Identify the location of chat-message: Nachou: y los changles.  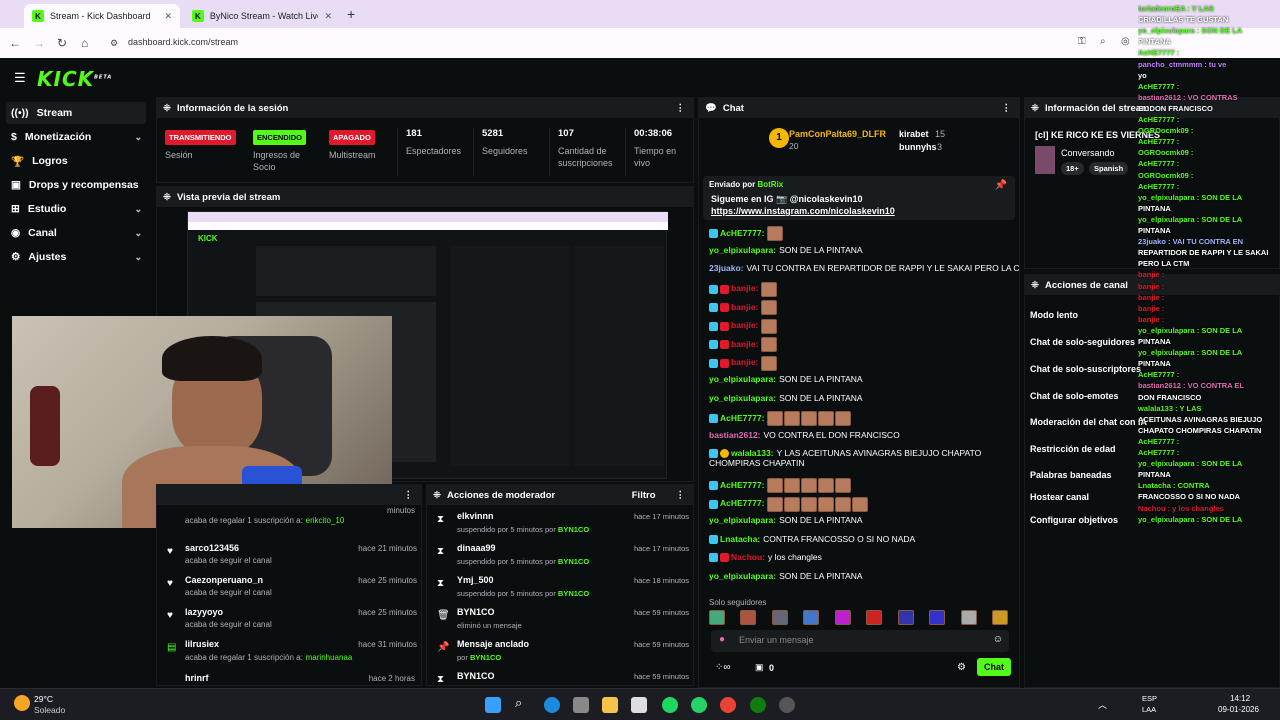
(765, 557).